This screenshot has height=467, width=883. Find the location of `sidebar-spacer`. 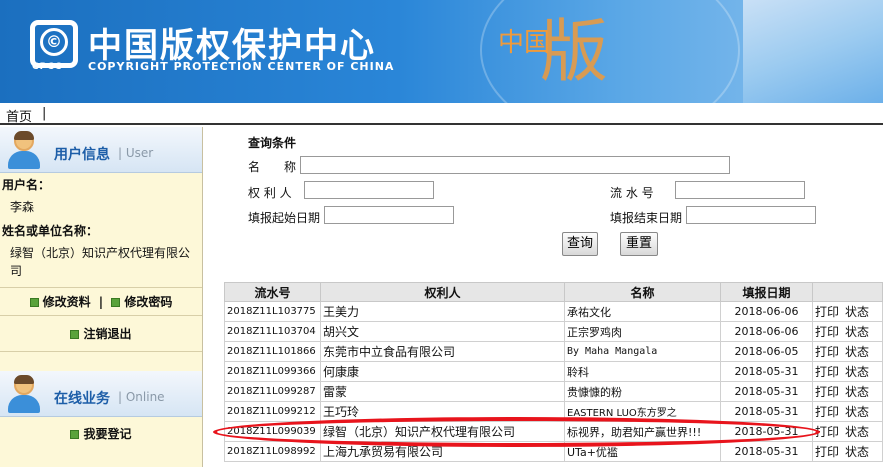

sidebar-spacer is located at coordinates (101, 361).